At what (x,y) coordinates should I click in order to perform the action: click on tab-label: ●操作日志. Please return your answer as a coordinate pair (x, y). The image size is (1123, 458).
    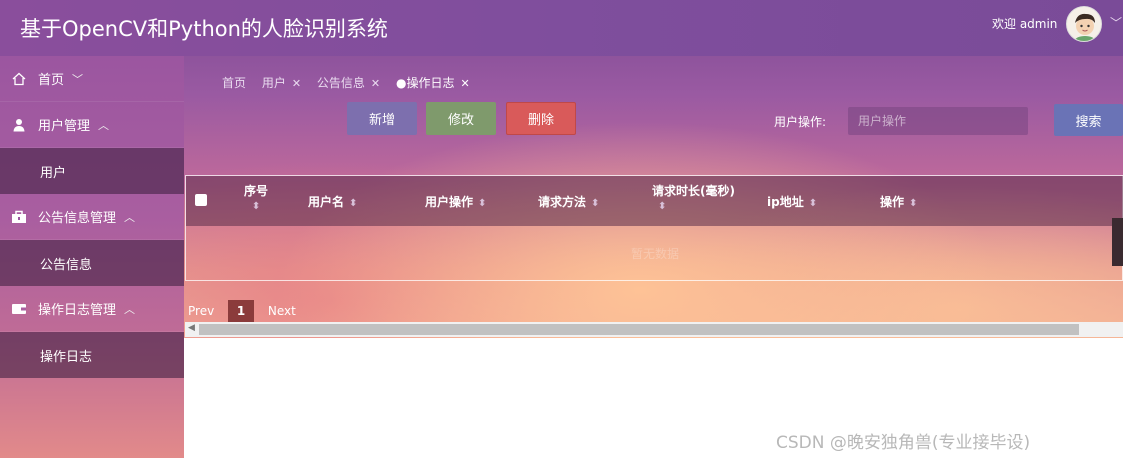
    Looking at the image, I should click on (425, 83).